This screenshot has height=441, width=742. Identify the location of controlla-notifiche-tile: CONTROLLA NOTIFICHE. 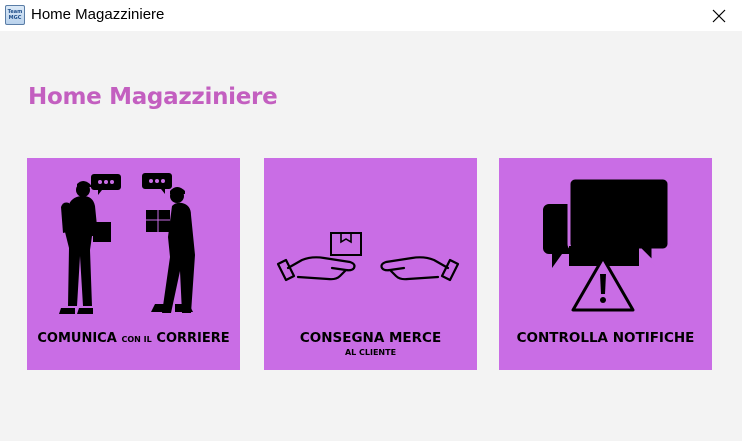
(605, 264).